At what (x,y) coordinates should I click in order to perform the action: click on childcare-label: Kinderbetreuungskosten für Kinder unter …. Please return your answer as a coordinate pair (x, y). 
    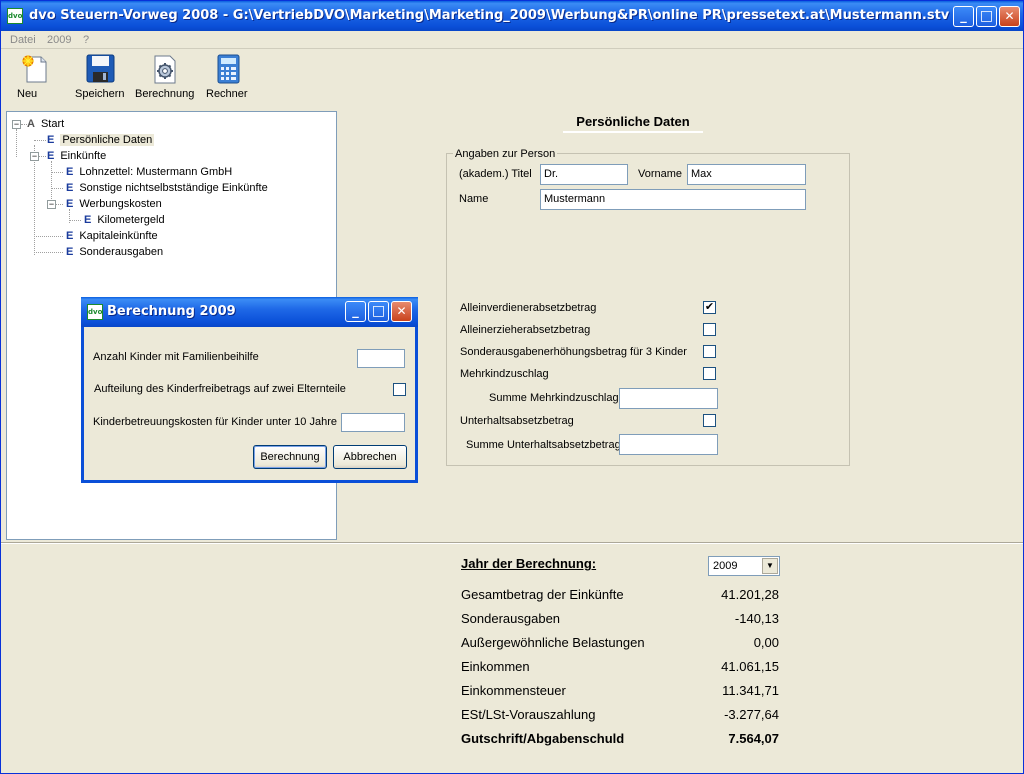
    Looking at the image, I should click on (215, 422).